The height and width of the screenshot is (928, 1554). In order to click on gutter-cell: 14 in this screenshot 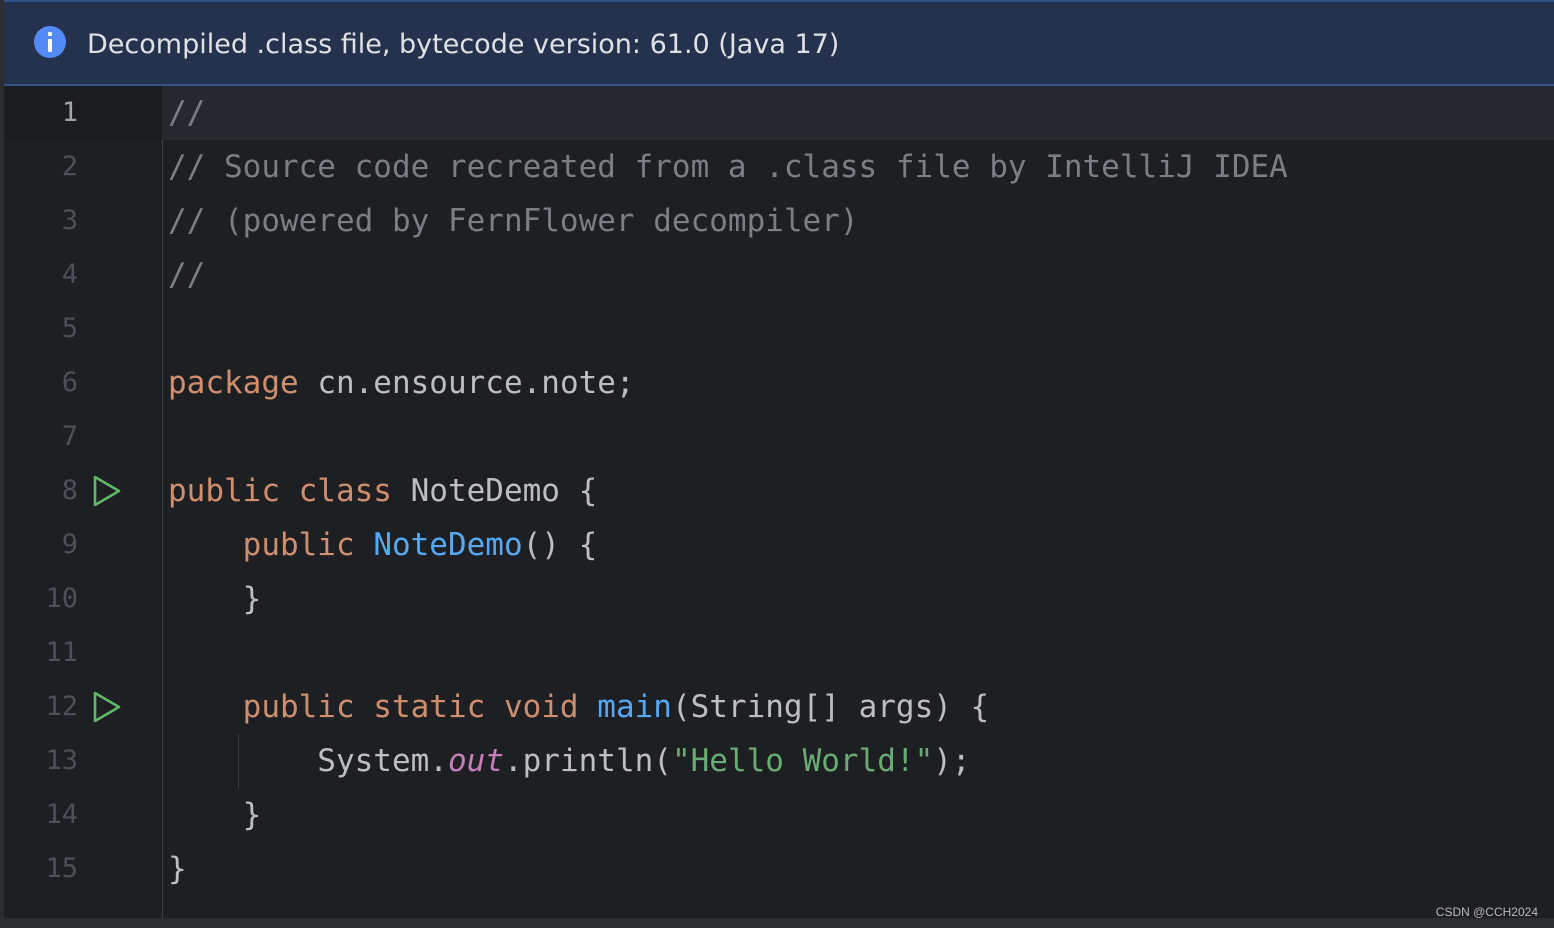, I will do `click(83, 815)`.